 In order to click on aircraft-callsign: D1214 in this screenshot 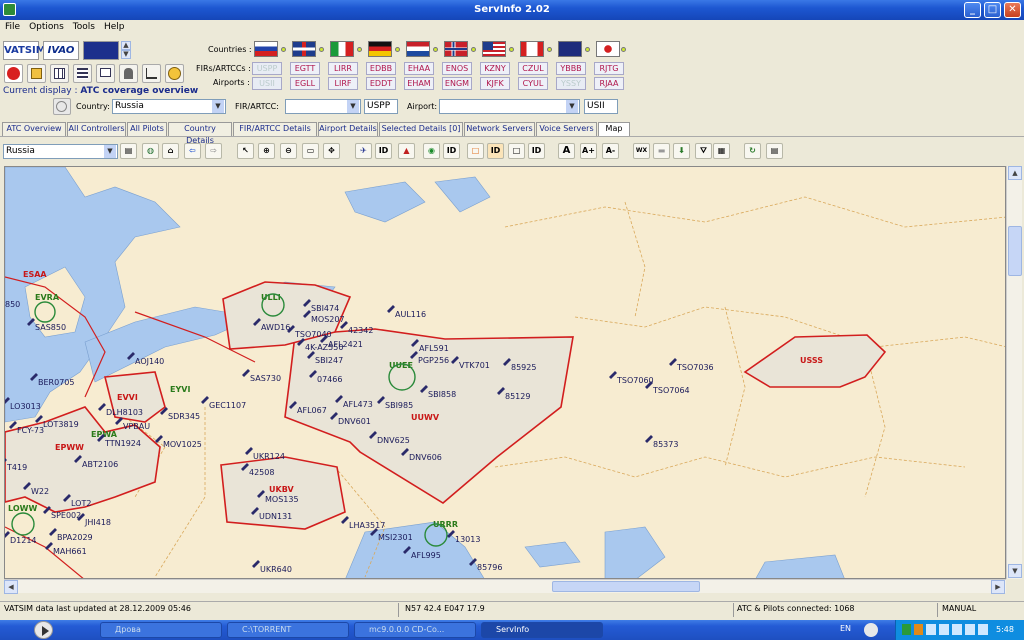, I will do `click(23, 540)`.